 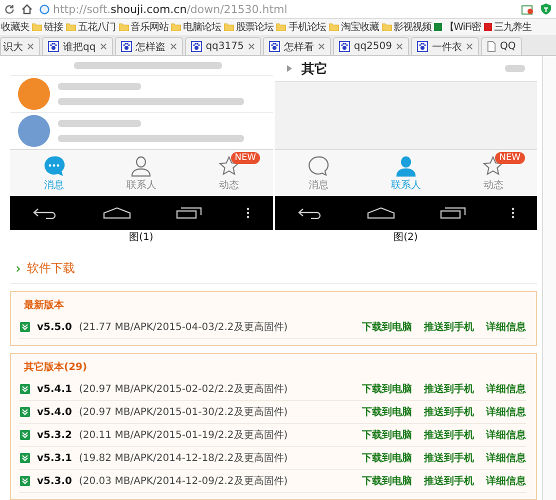 What do you see at coordinates (501, 46) in the screenshot?
I see `browser-tab: QQ` at bounding box center [501, 46].